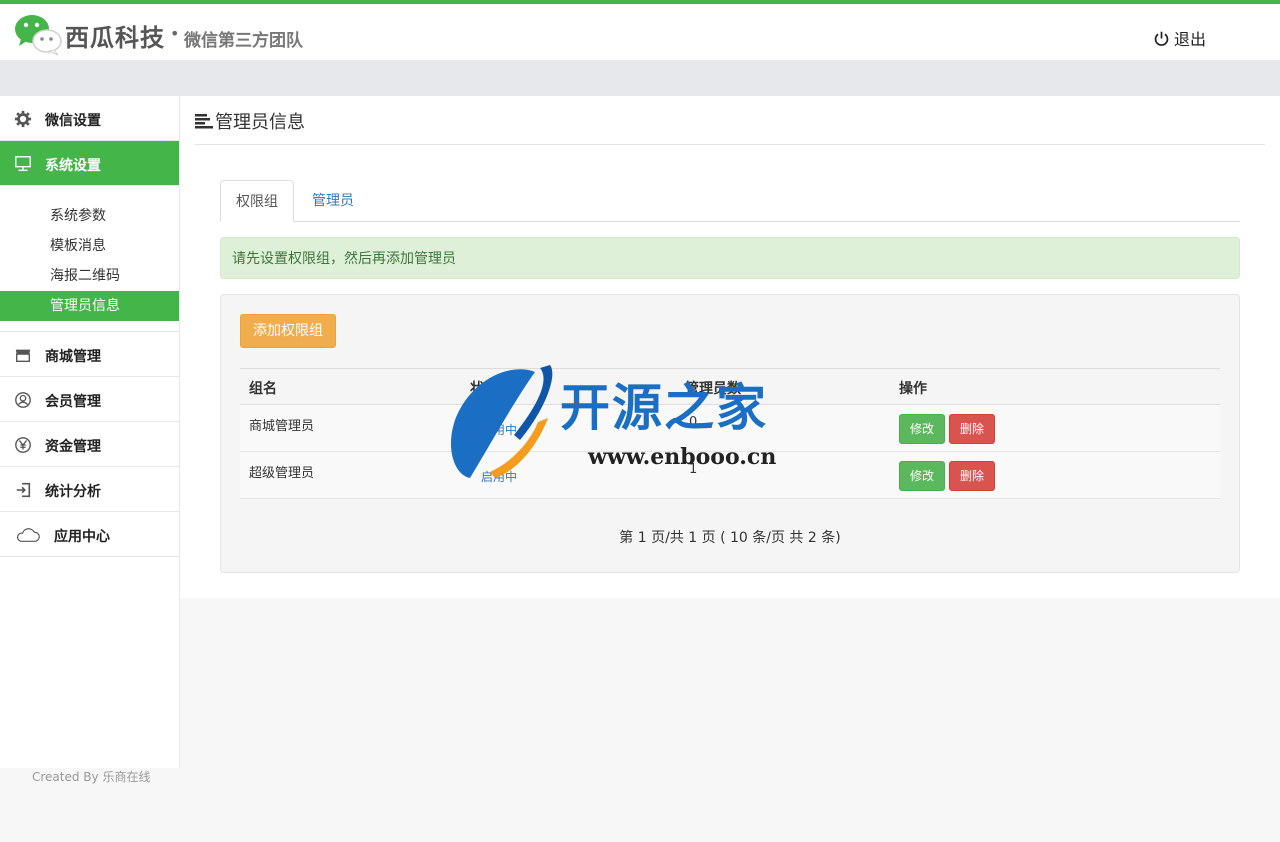 The width and height of the screenshot is (1280, 842). What do you see at coordinates (1161, 38) in the screenshot?
I see `power-icon` at bounding box center [1161, 38].